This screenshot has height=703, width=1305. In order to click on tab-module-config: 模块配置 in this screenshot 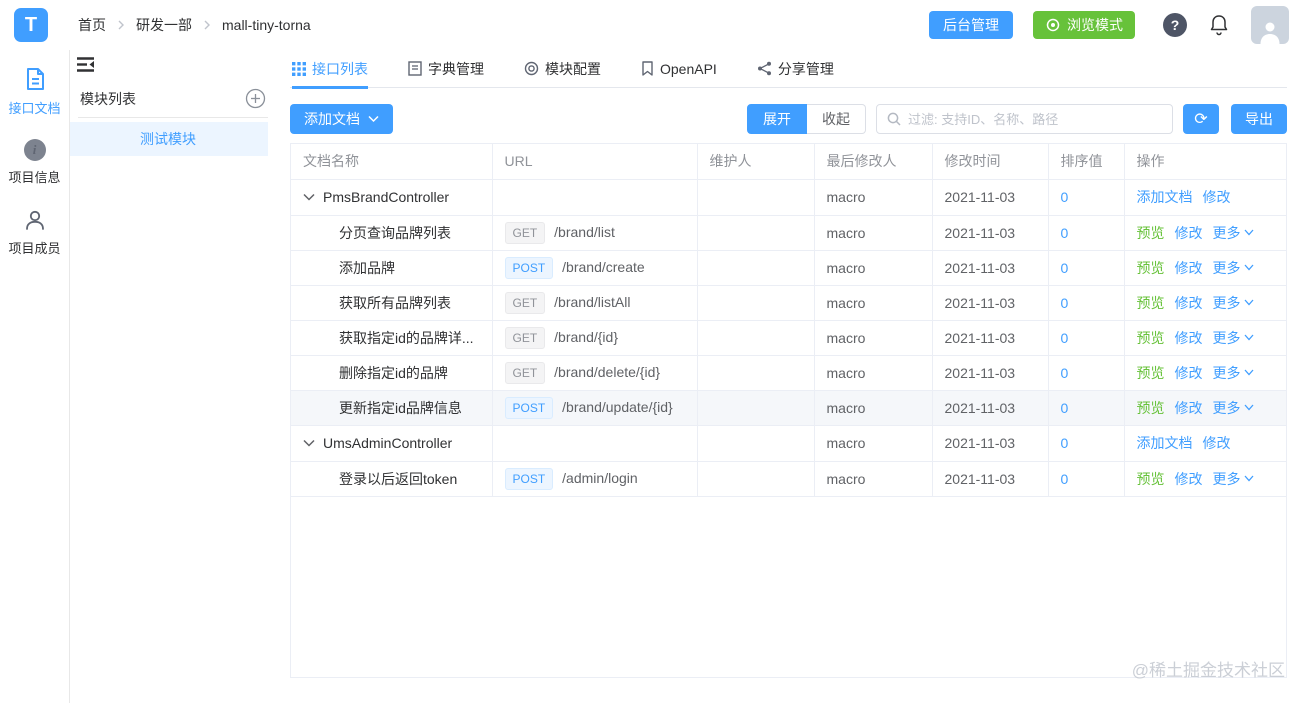, I will do `click(562, 69)`.